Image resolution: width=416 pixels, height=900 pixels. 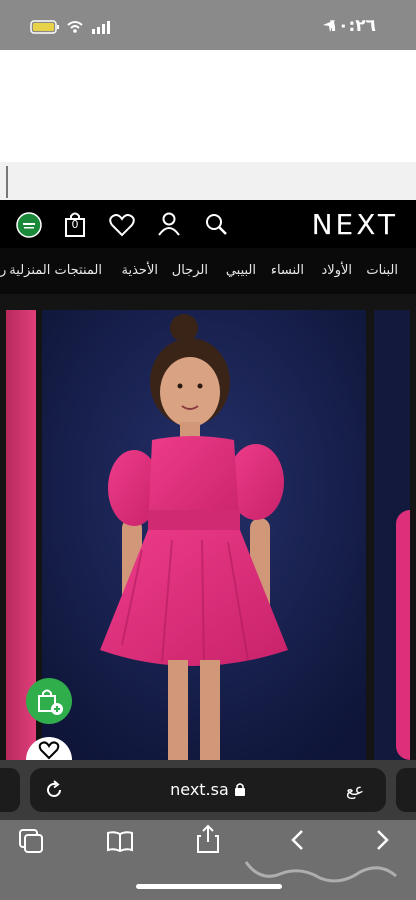 What do you see at coordinates (29, 227) in the screenshot?
I see `saudi-flag-icon` at bounding box center [29, 227].